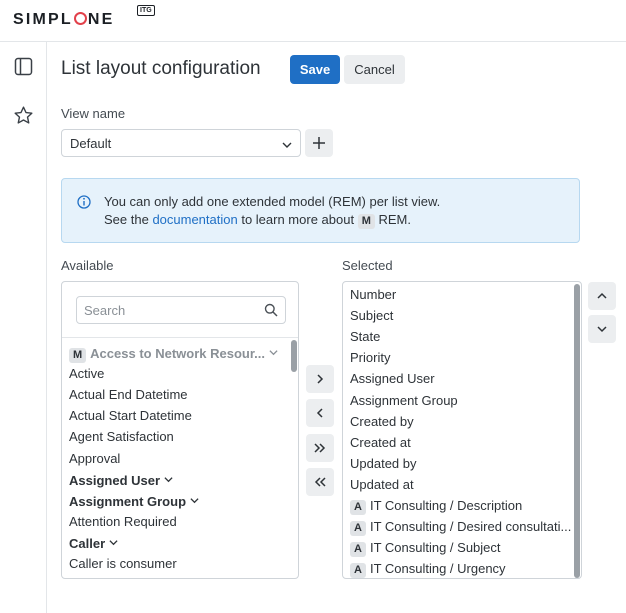  I want to click on list-item: Active, so click(86, 374).